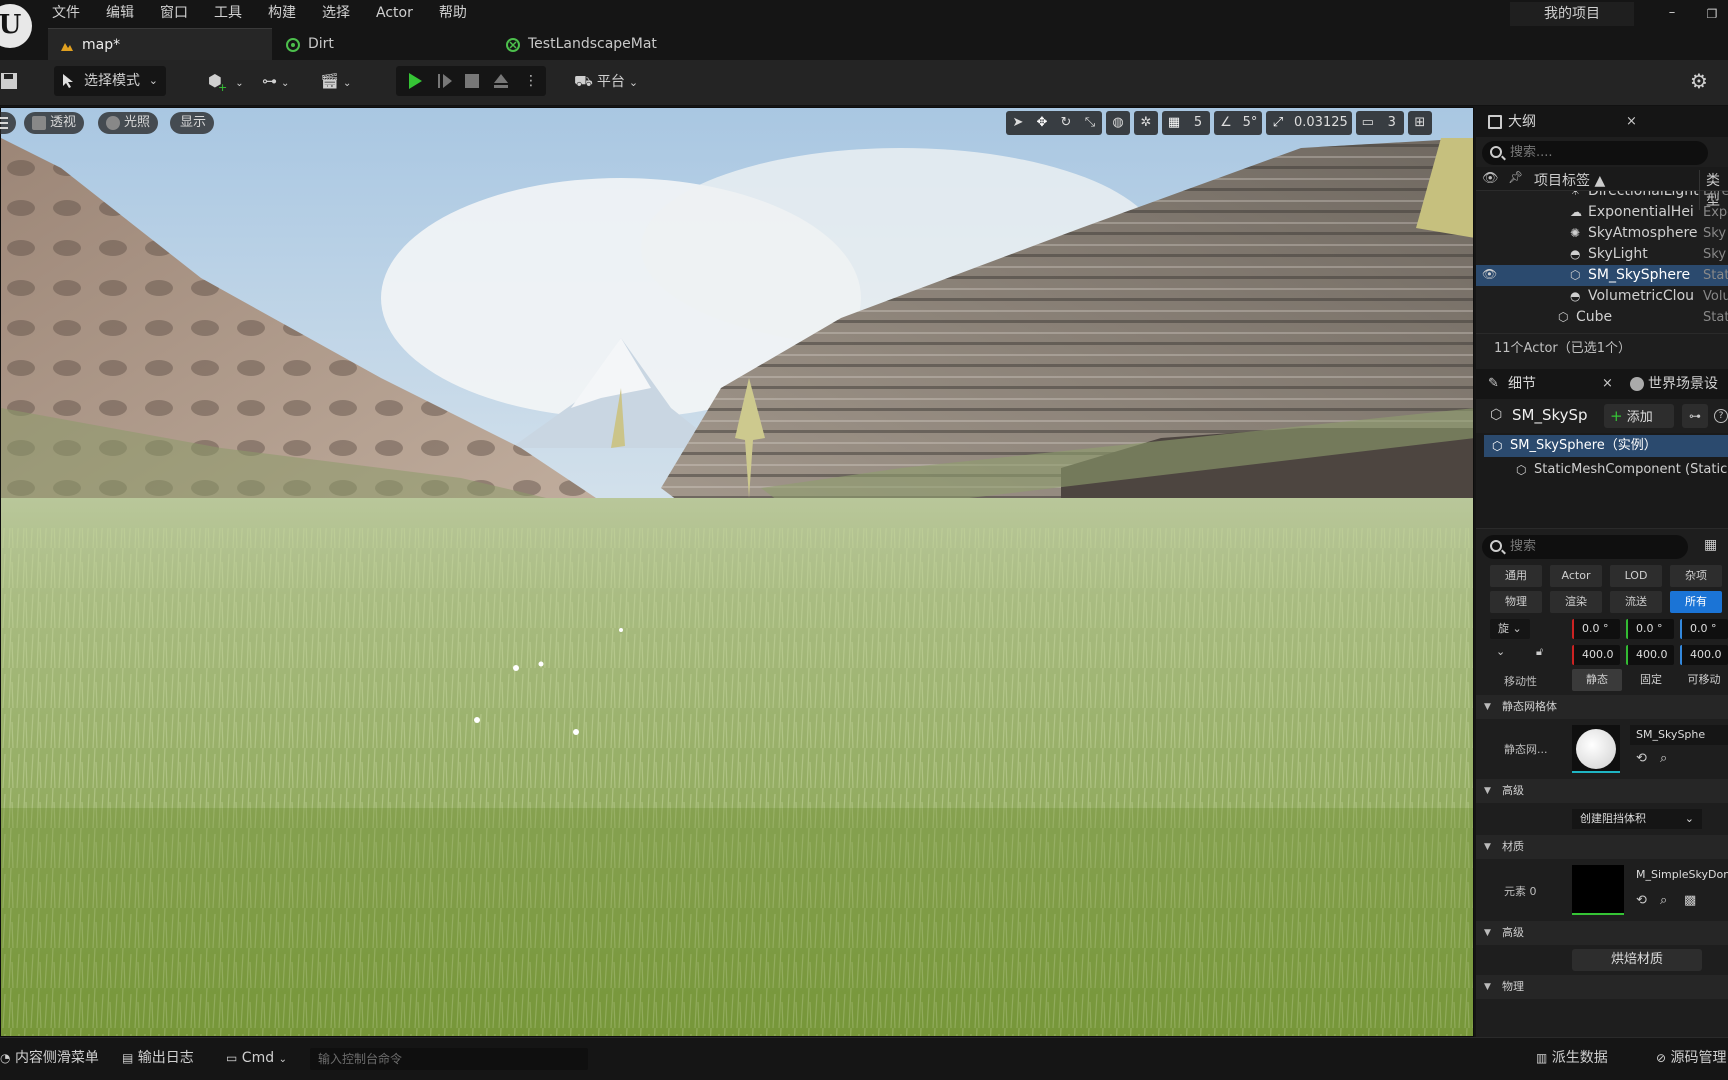 The height and width of the screenshot is (1080, 1728). Describe the element at coordinates (1198, 123) in the screenshot. I see `grid-snap-value: 5` at that location.